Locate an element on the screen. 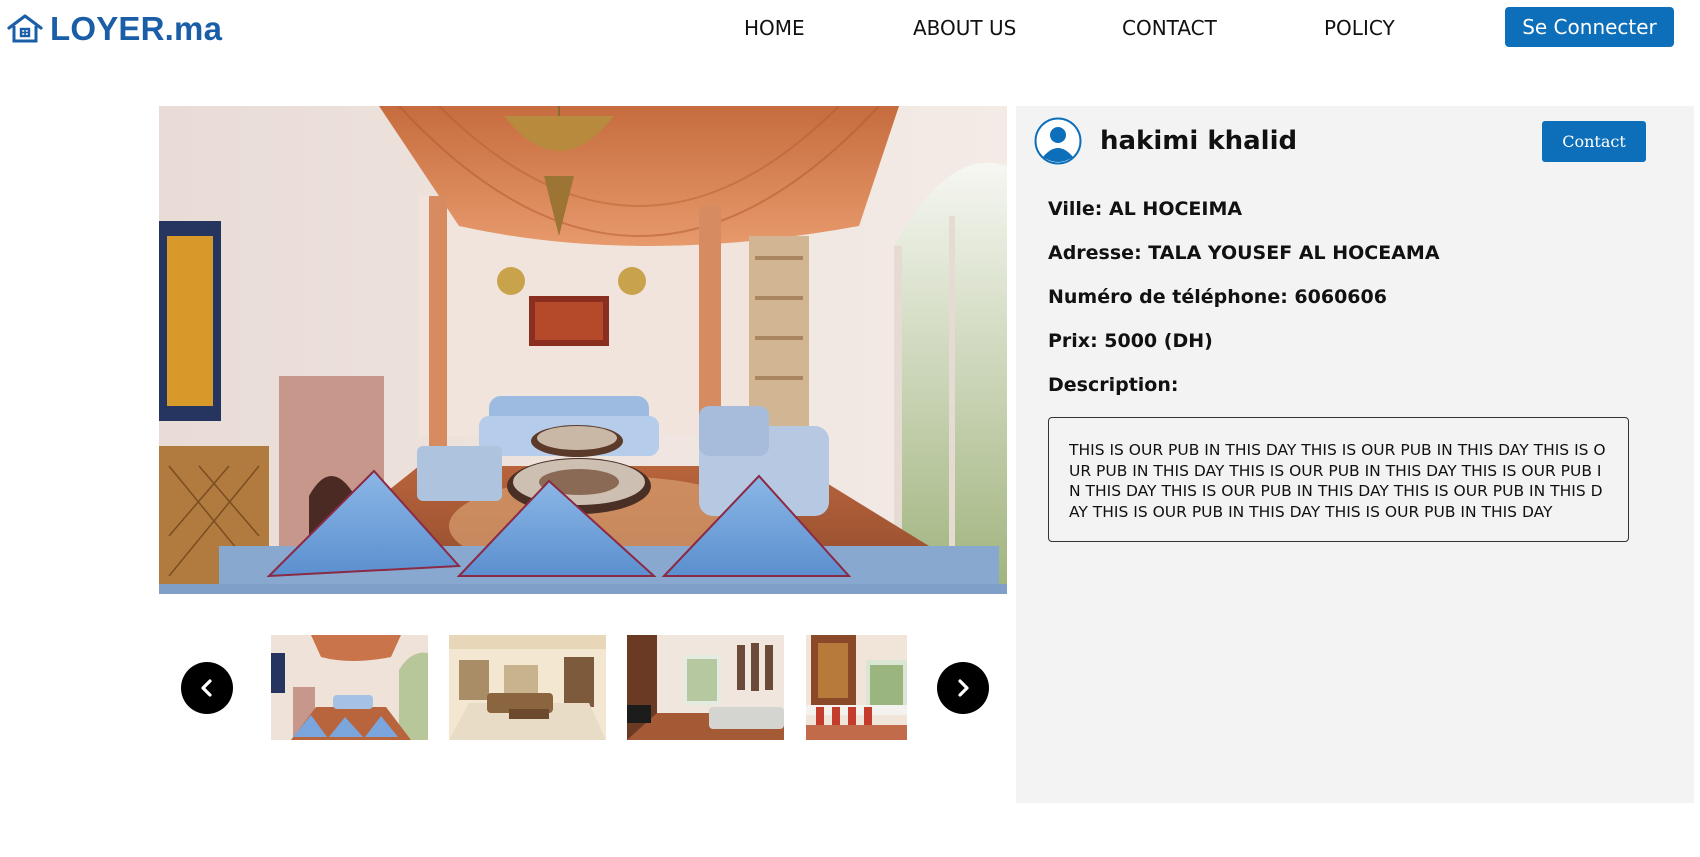 This screenshot has width=1700, height=857. nav-about-us: ABOUT US is located at coordinates (964, 28).